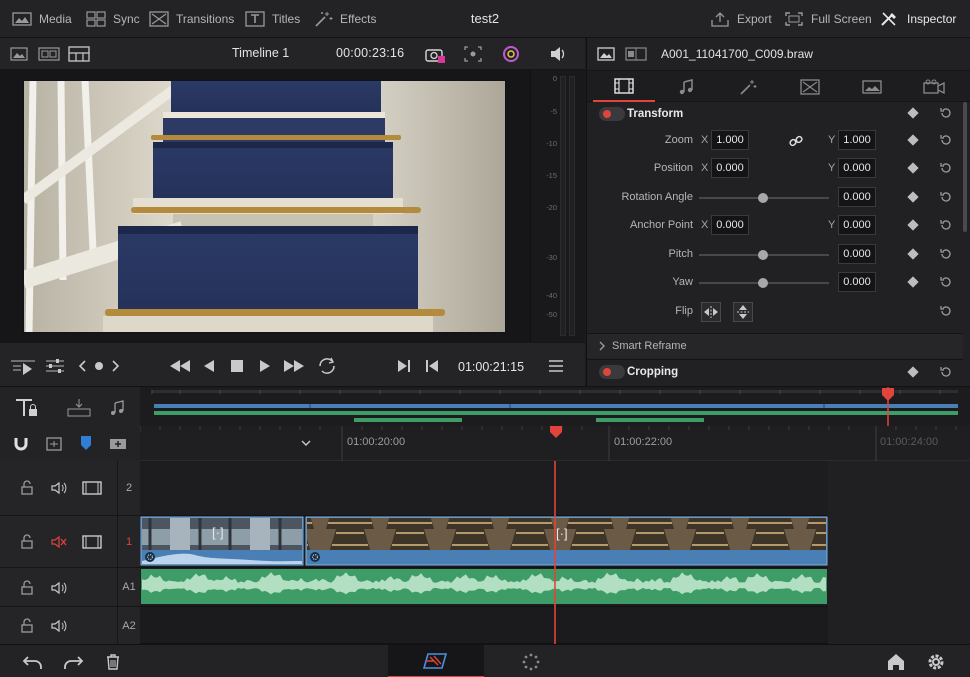 This screenshot has width=970, height=677. Describe the element at coordinates (344, 19) in the screenshot. I see `effects-button: Effects` at that location.